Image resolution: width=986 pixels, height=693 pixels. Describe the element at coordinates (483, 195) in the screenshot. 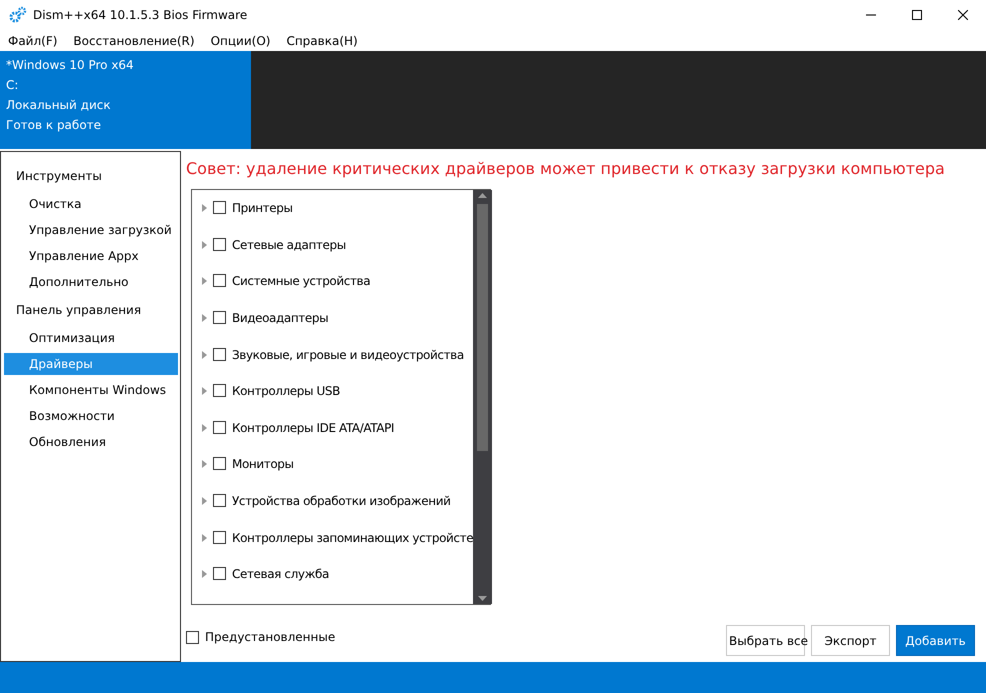

I see `scroll-up-icon` at that location.